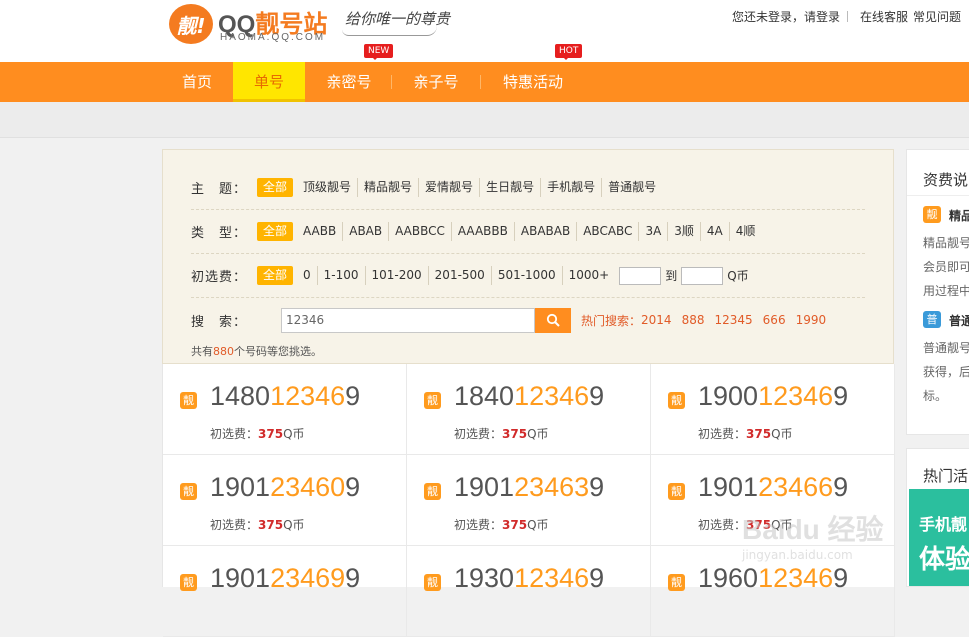 This screenshot has width=969, height=637. What do you see at coordinates (307, 275) in the screenshot?
I see `fee-option: 0` at bounding box center [307, 275].